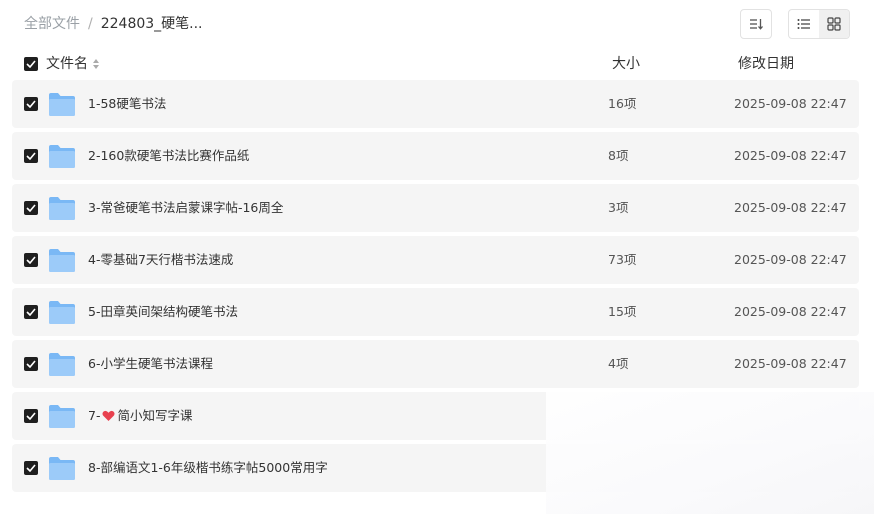  Describe the element at coordinates (168, 156) in the screenshot. I see `file-name: 2-160款硬笔书法比赛作品纸` at that location.